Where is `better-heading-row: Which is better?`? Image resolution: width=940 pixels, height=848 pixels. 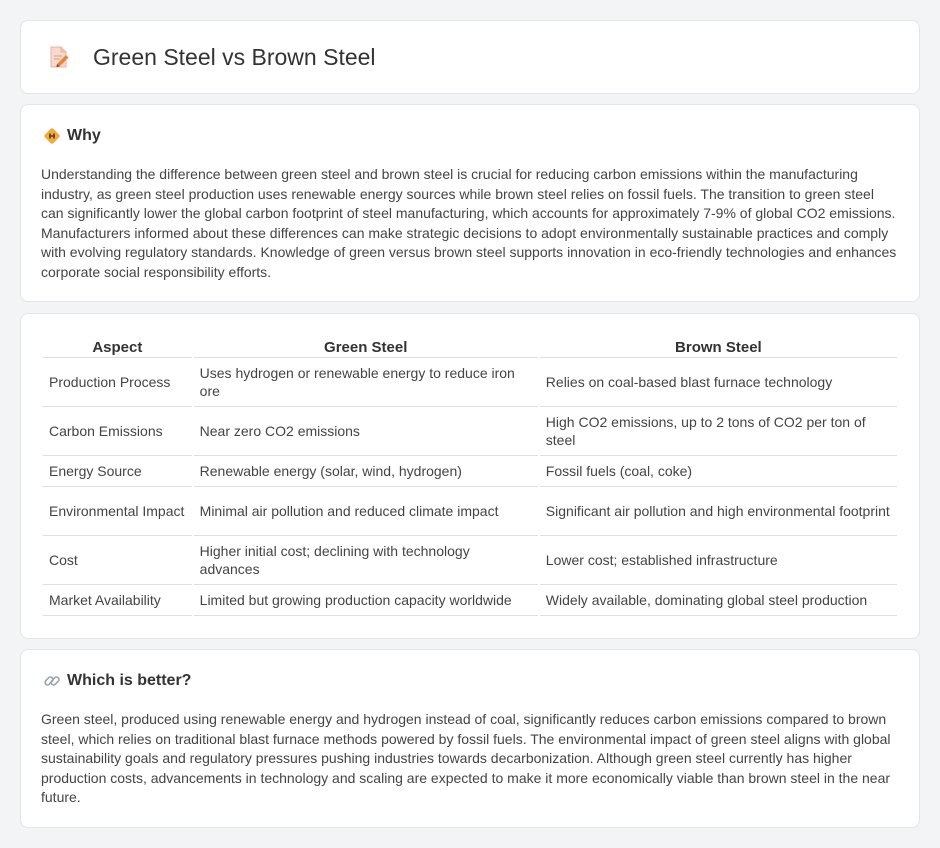 better-heading-row: Which is better? is located at coordinates (117, 681).